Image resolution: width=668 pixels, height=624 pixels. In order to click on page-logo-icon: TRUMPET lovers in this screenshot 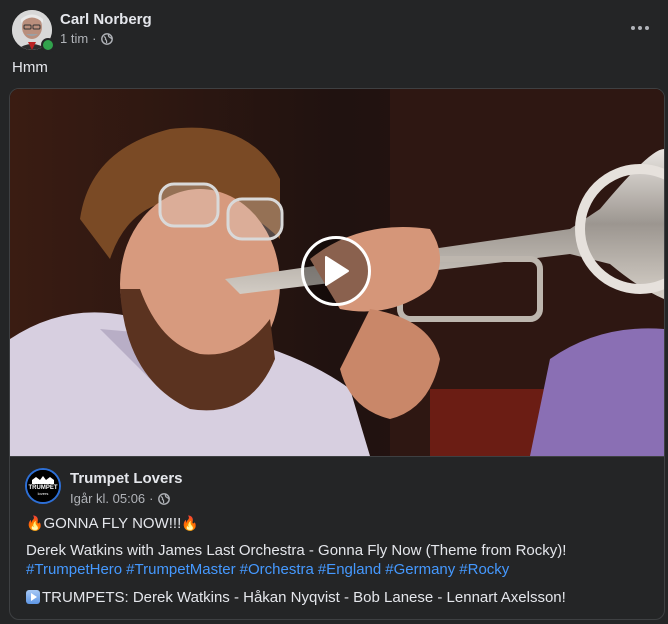, I will do `click(43, 486)`.